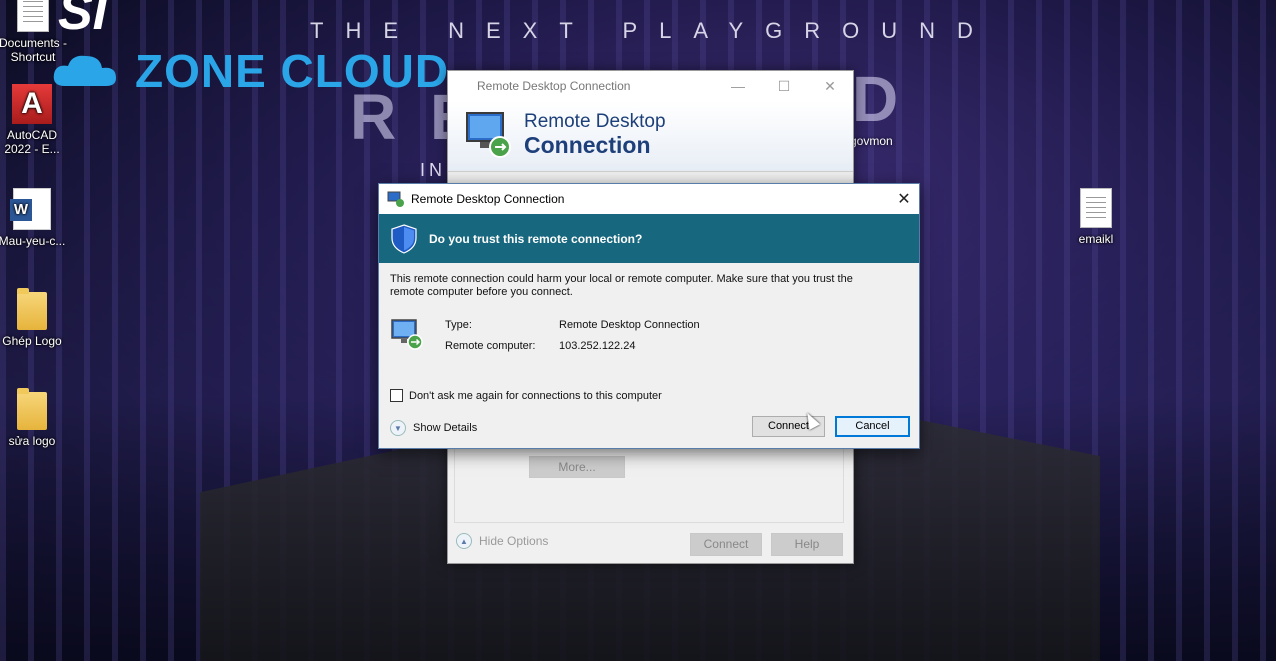 This screenshot has height=661, width=1276. I want to click on remote-computer-label: Remote computer:, so click(490, 346).